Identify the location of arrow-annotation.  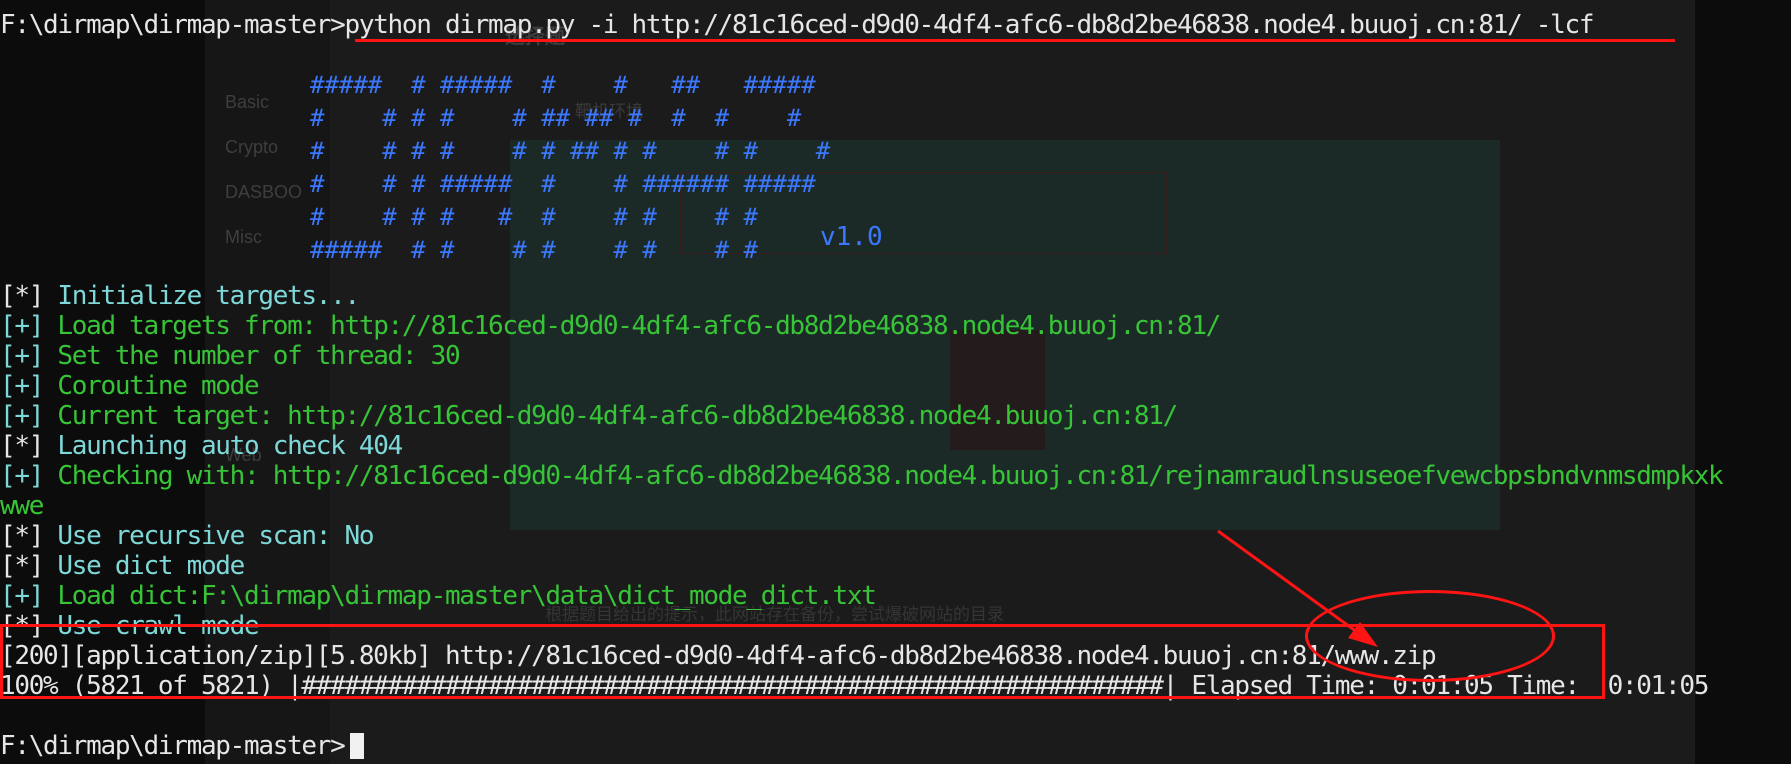
(1297, 588).